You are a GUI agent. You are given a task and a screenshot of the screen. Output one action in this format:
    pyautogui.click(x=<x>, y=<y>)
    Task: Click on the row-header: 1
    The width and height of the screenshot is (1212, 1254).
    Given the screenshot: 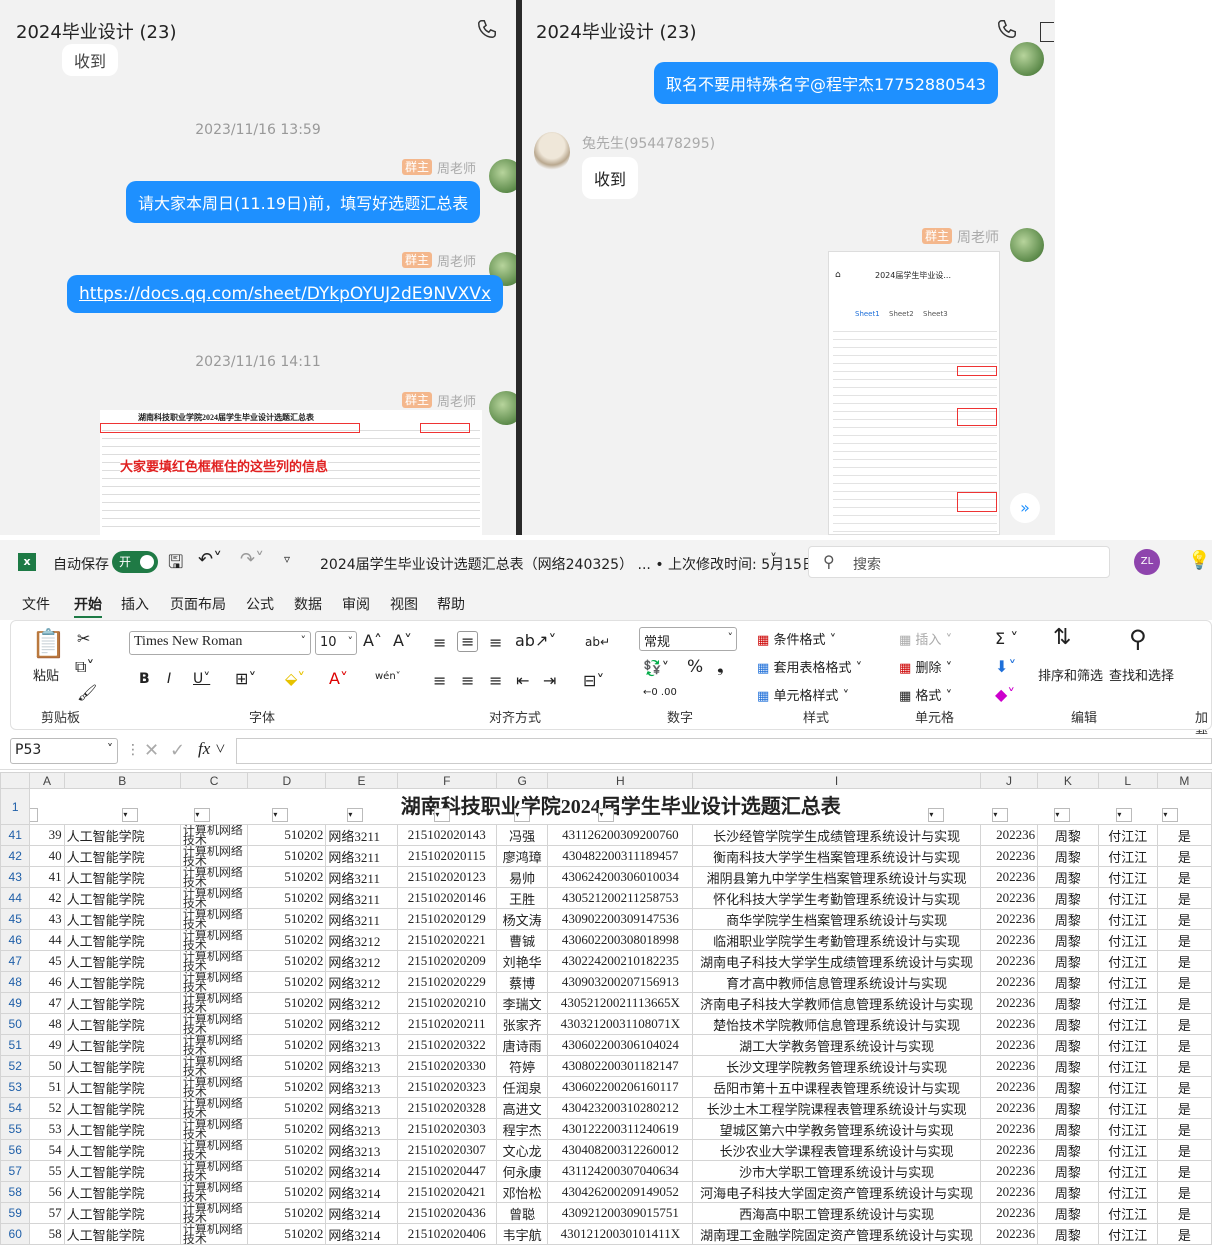 What is the action you would take?
    pyautogui.click(x=15, y=806)
    